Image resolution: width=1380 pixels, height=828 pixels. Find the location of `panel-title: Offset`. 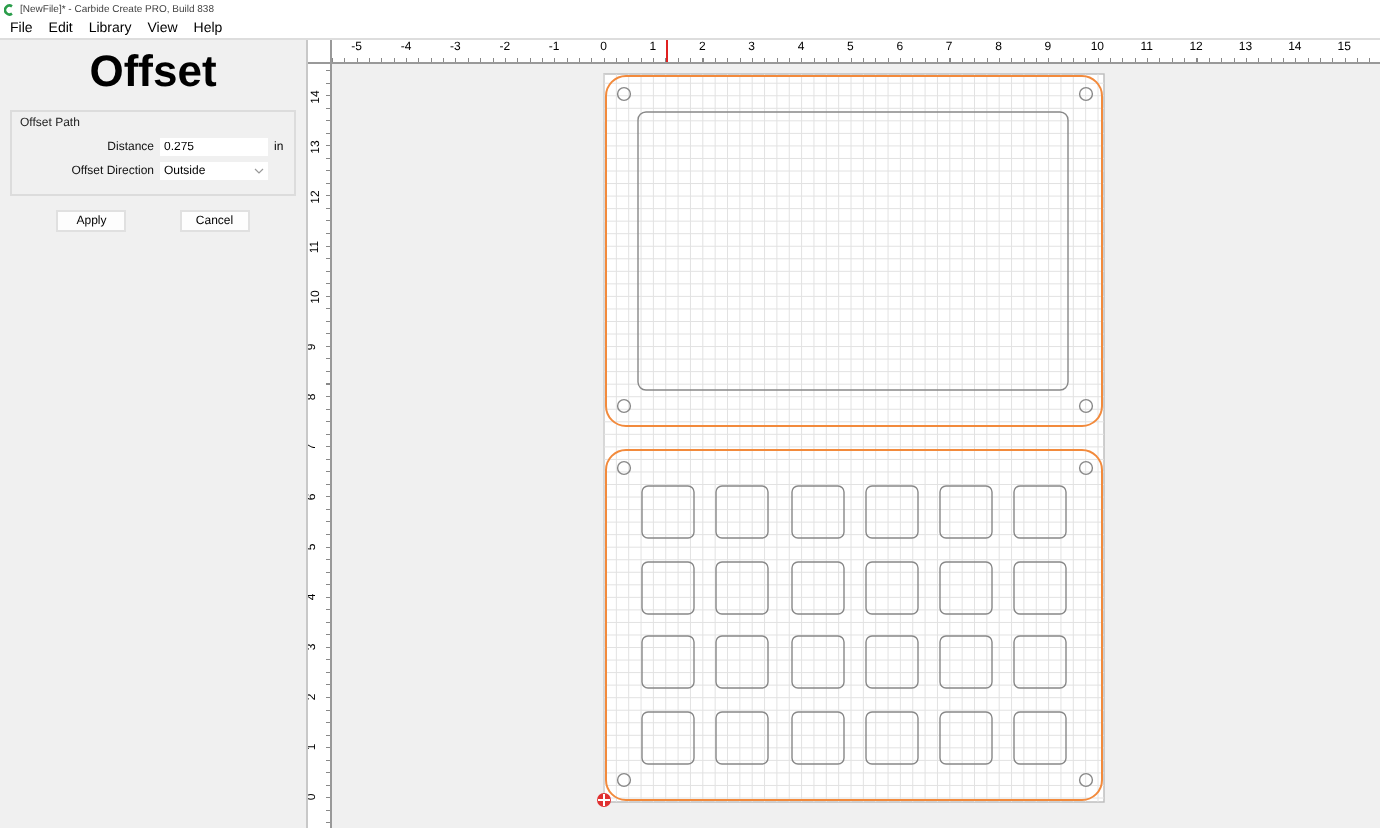

panel-title: Offset is located at coordinates (153, 72).